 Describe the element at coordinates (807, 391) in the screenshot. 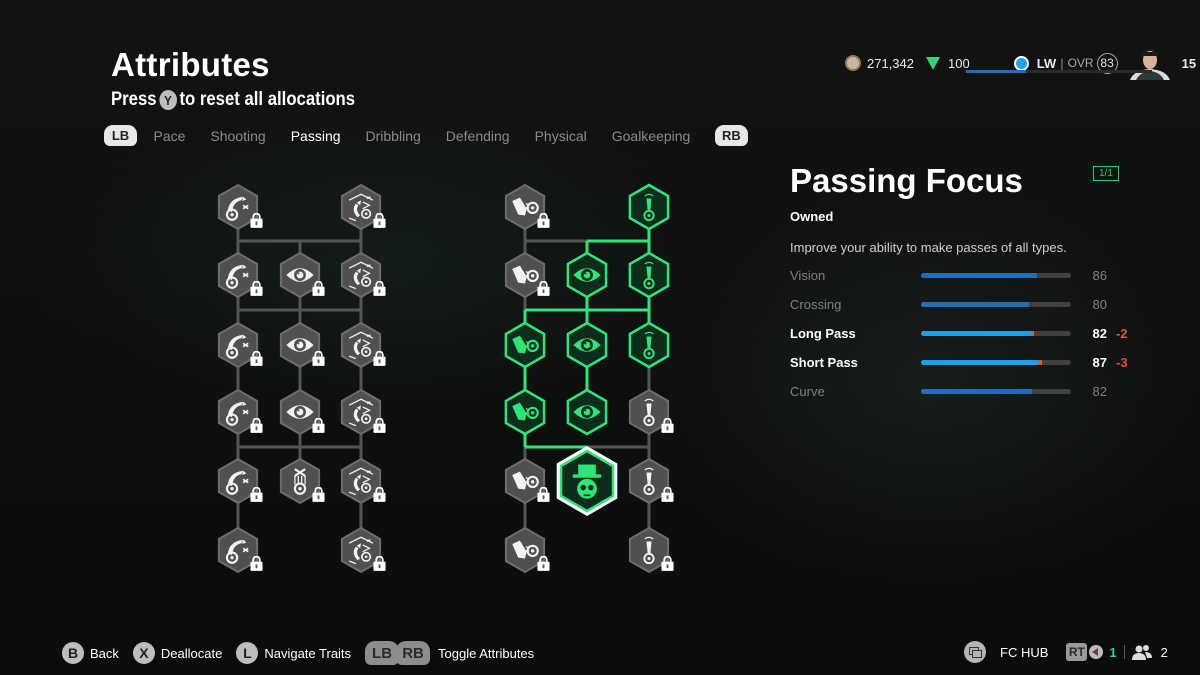

I see `stat-name: Curve` at that location.